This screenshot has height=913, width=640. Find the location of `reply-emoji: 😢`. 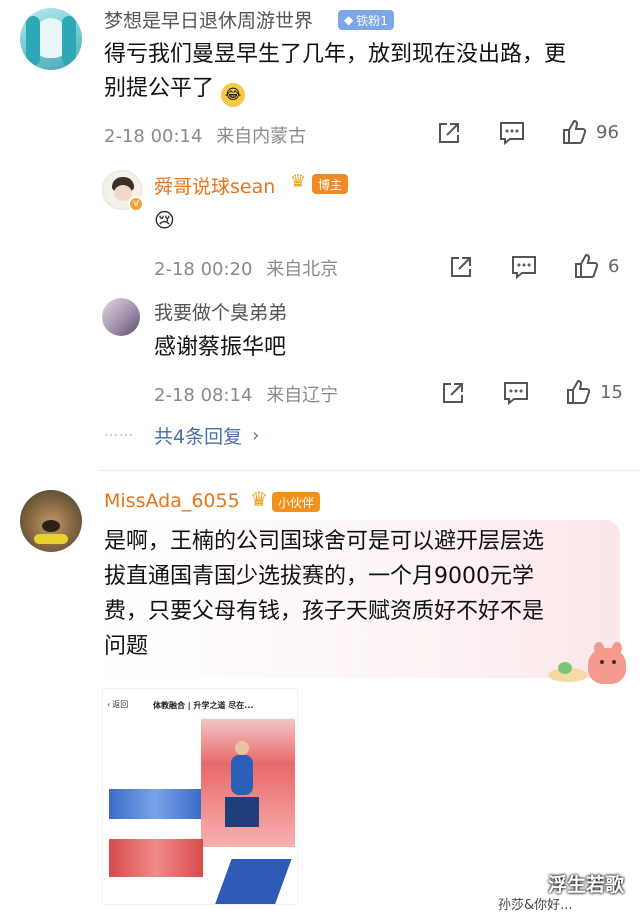

reply-emoji: 😢 is located at coordinates (164, 220).